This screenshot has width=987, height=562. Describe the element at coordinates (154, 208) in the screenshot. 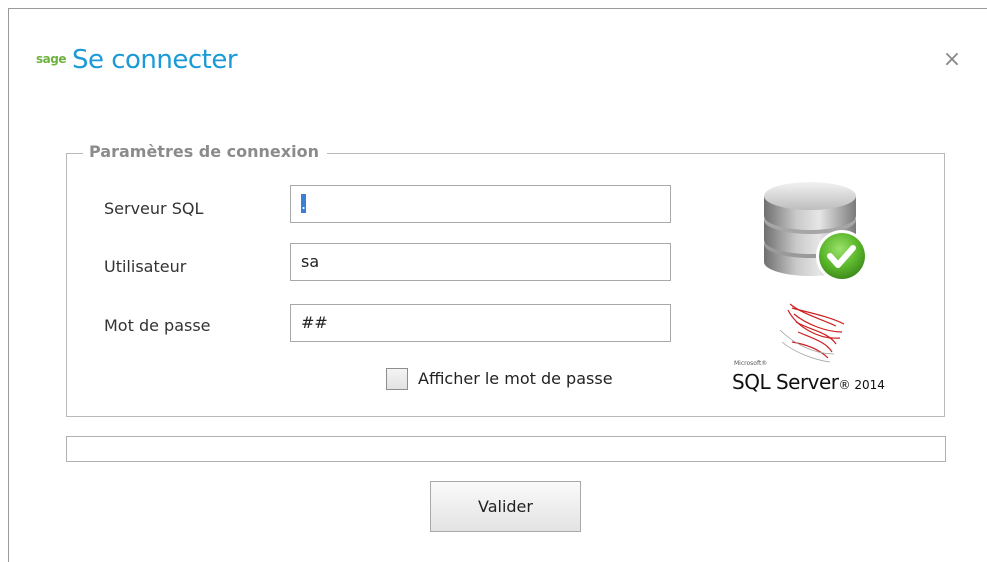

I see `server-label: Serveur SQL` at that location.